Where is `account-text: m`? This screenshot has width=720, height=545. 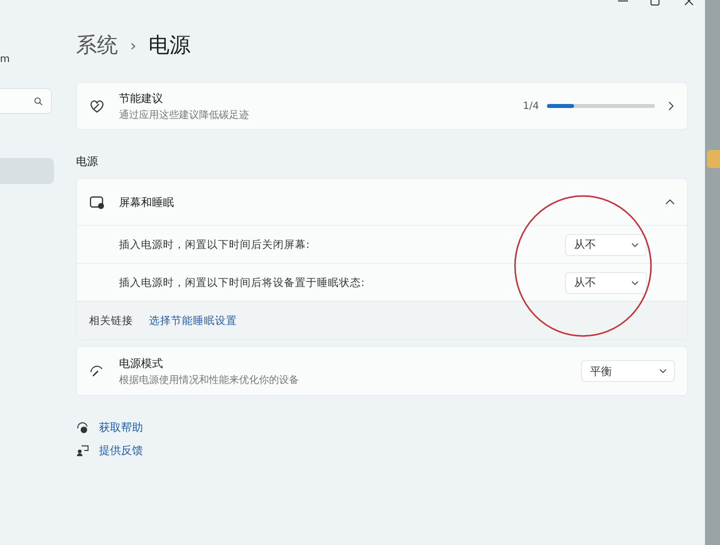
account-text: m is located at coordinates (5, 60).